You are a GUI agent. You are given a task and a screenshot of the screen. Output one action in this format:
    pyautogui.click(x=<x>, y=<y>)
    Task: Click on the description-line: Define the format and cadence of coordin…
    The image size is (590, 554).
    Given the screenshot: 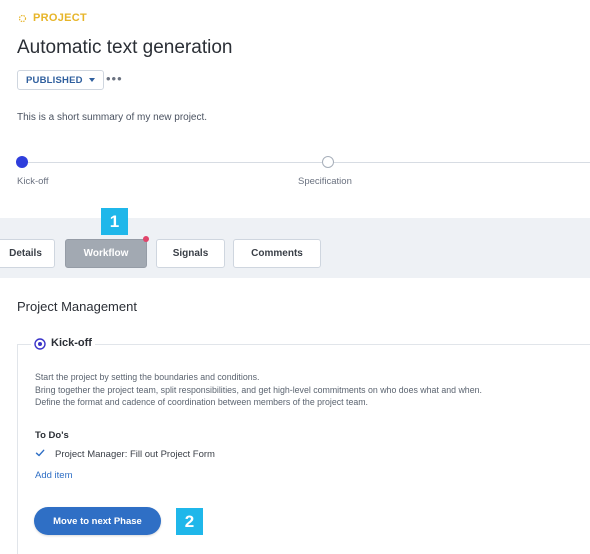 What is the action you would take?
    pyautogui.click(x=202, y=402)
    